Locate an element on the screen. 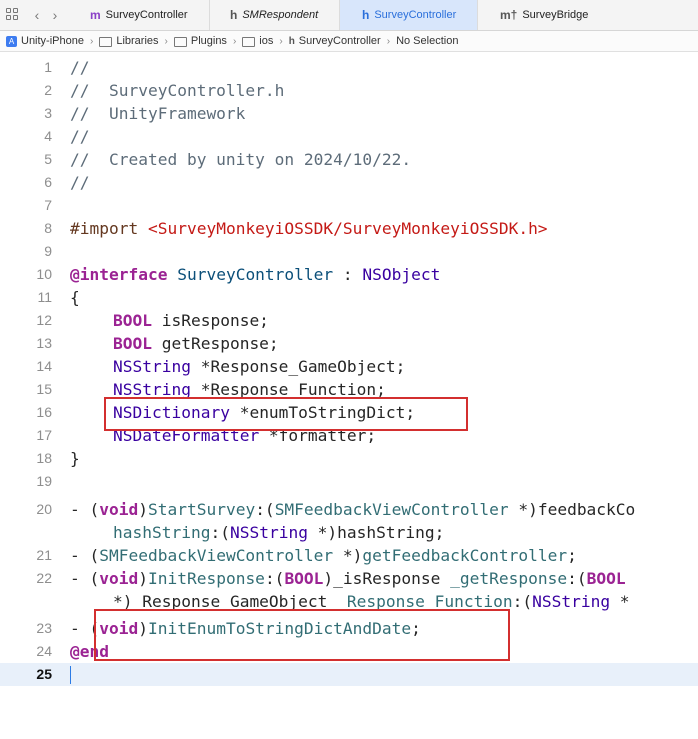  breadcrumb-project: A Unity-iPhone › is located at coordinates (46, 41).